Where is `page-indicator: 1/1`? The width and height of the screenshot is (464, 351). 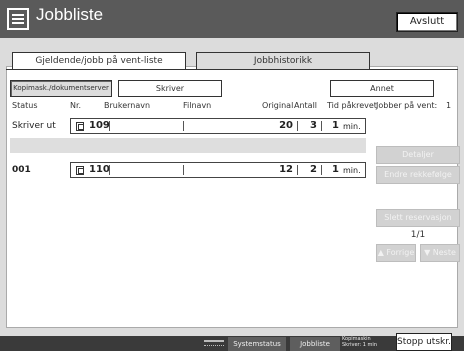
page-indicator: 1/1 is located at coordinates (418, 235).